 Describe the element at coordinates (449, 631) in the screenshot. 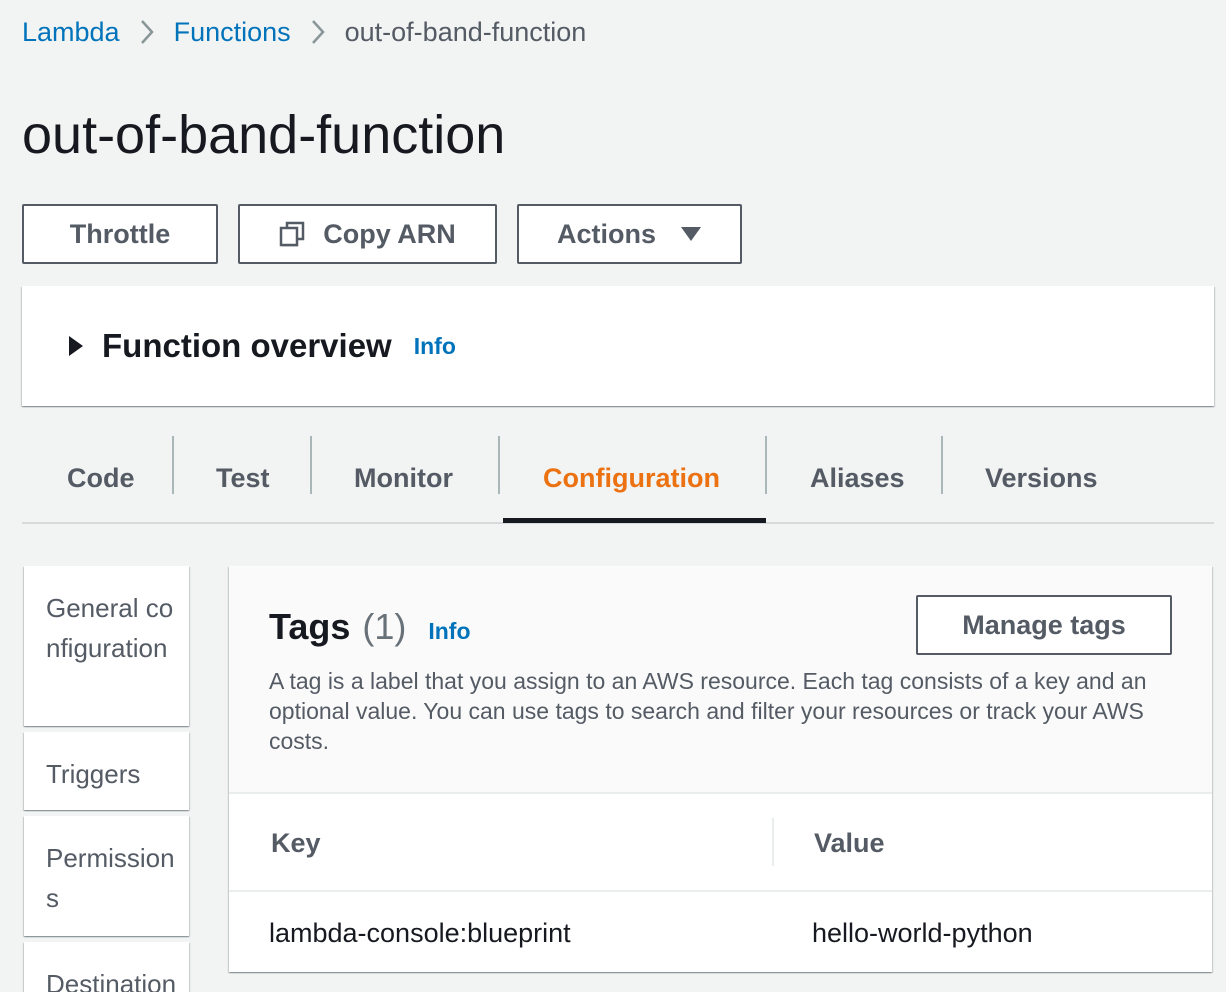

I see `tags-info-link: Info` at that location.